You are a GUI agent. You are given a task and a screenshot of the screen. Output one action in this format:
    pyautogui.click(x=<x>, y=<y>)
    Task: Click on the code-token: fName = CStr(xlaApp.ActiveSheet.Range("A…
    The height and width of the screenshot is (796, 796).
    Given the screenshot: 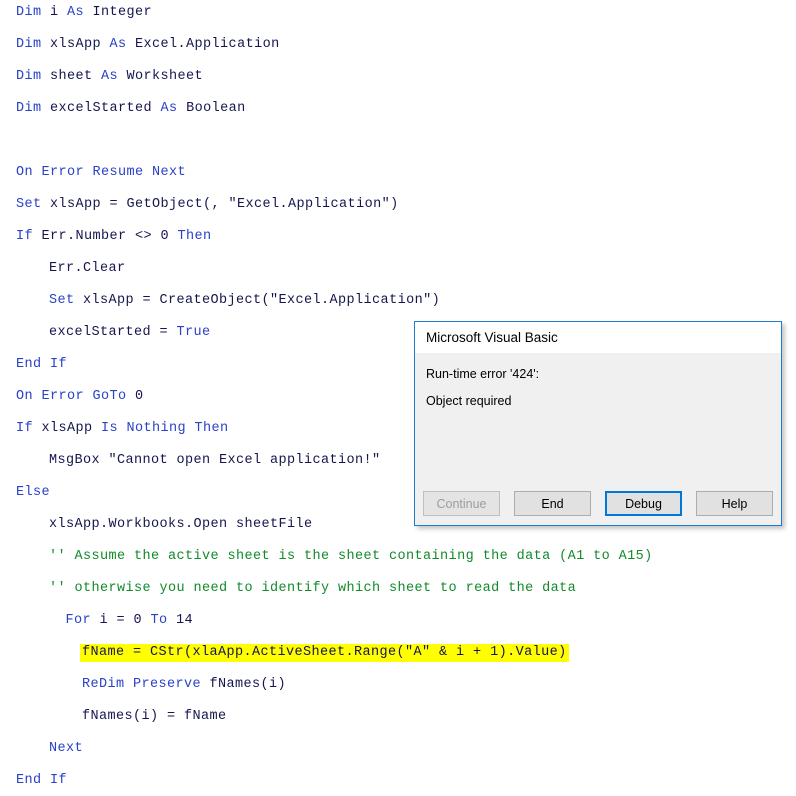 What is the action you would take?
    pyautogui.click(x=324, y=652)
    